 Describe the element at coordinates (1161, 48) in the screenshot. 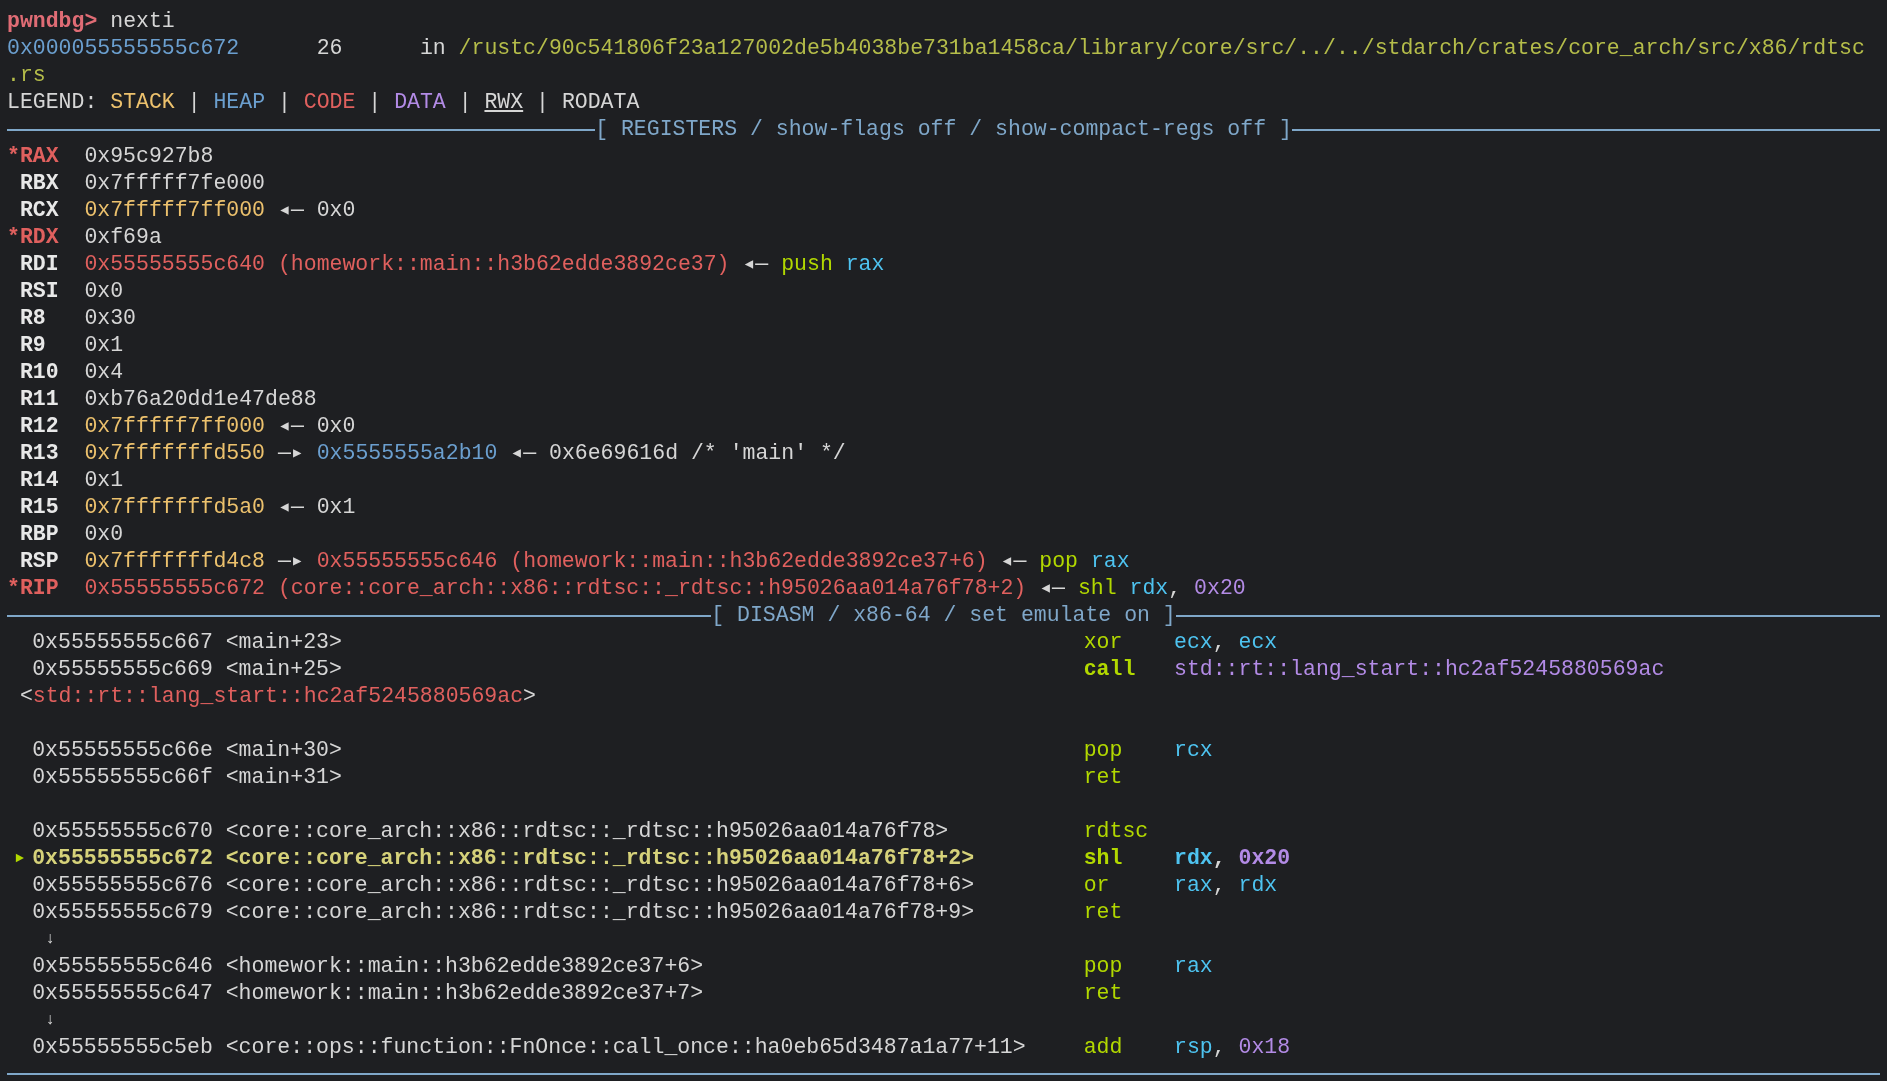

I see `source-path: /rustc/90c541806f23a127002de5b4038be731ba1458ca/library/core/src/../../stdarch/crates/core_arch/src/x86/rdtsc` at that location.